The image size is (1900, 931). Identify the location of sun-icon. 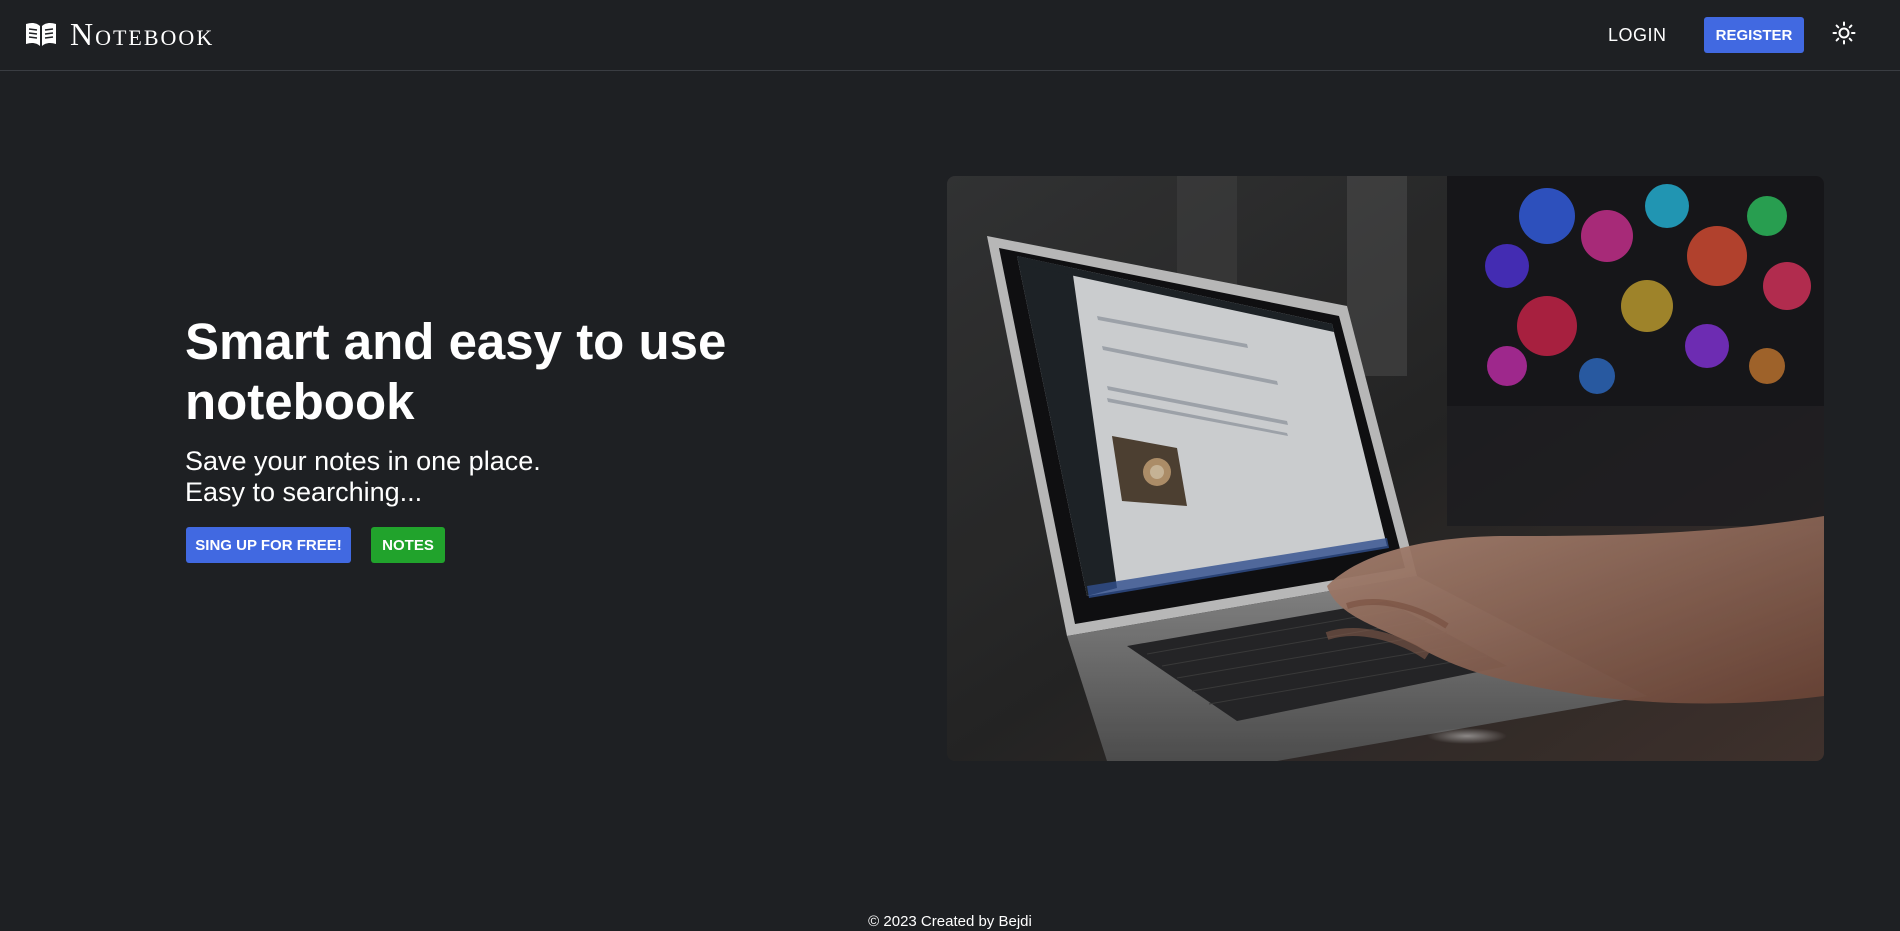
(1844, 35).